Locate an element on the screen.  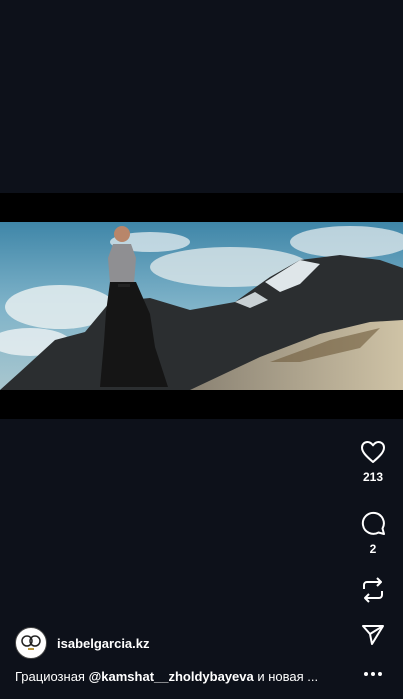
more-icon is located at coordinates (373, 674).